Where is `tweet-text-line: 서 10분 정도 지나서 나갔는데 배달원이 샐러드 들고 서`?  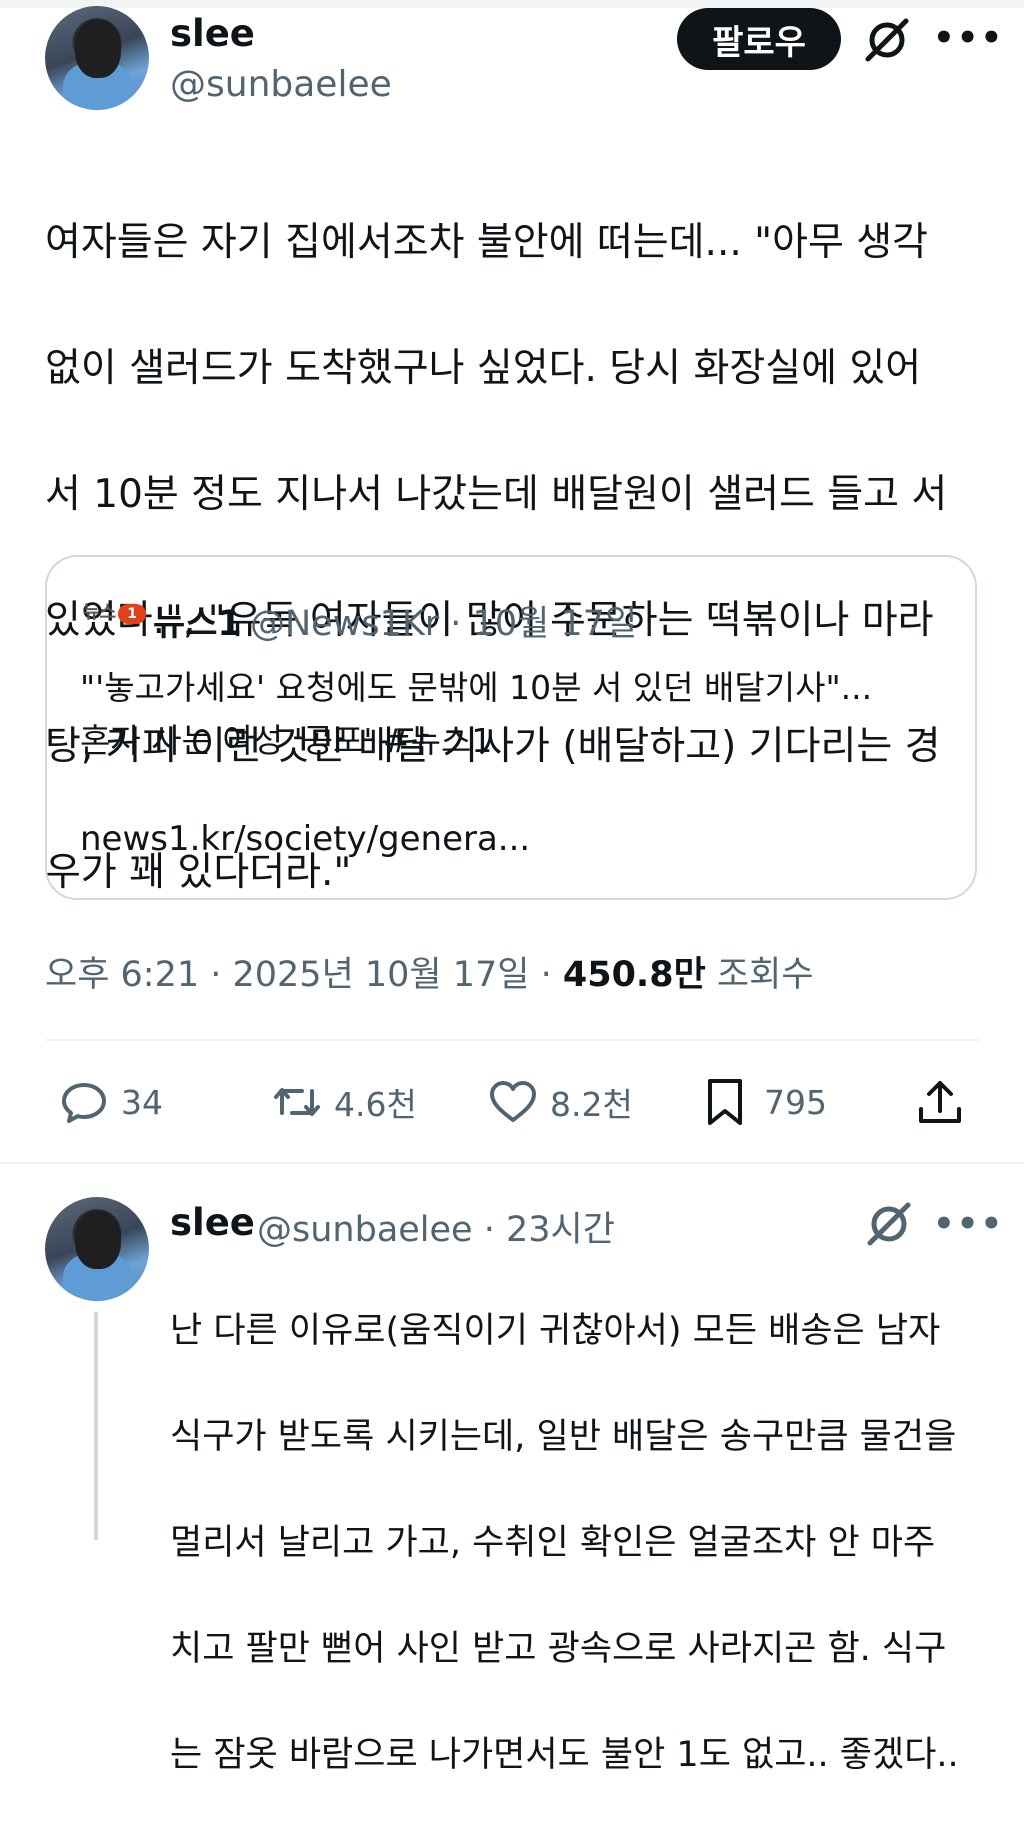 tweet-text-line: 서 10분 정도 지나서 나갔는데 배달원이 샐러드 들고 서 is located at coordinates (496, 494).